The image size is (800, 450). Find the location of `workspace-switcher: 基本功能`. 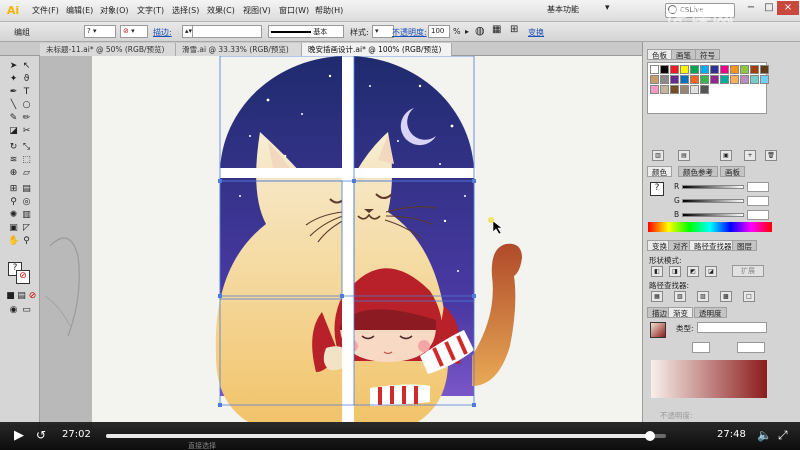

workspace-switcher: 基本功能 is located at coordinates (563, 9).